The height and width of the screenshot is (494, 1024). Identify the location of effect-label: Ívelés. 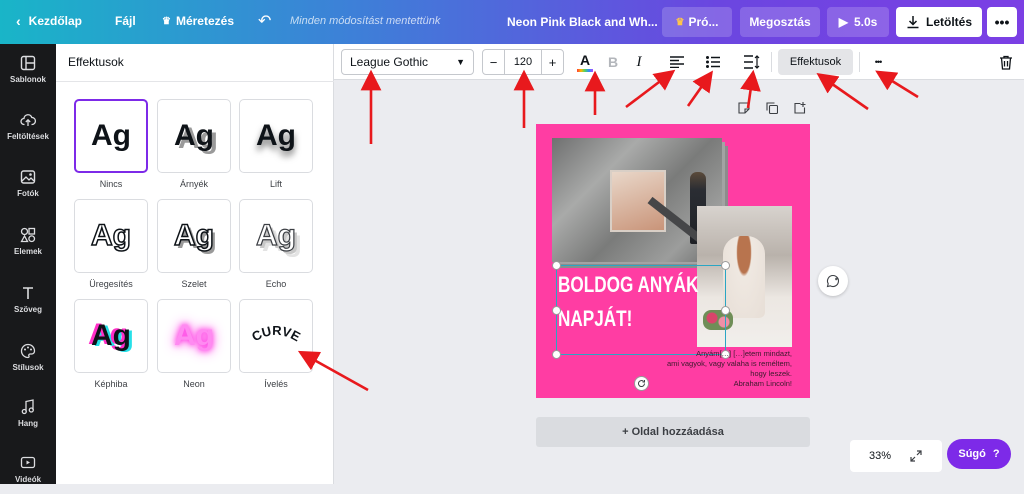
(276, 384).